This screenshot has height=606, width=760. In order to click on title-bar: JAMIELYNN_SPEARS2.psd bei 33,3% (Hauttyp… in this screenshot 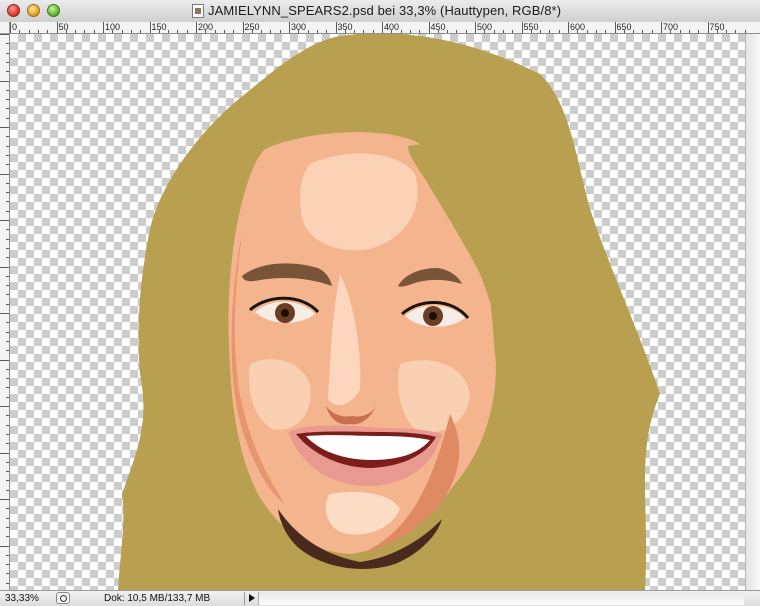, I will do `click(380, 11)`.